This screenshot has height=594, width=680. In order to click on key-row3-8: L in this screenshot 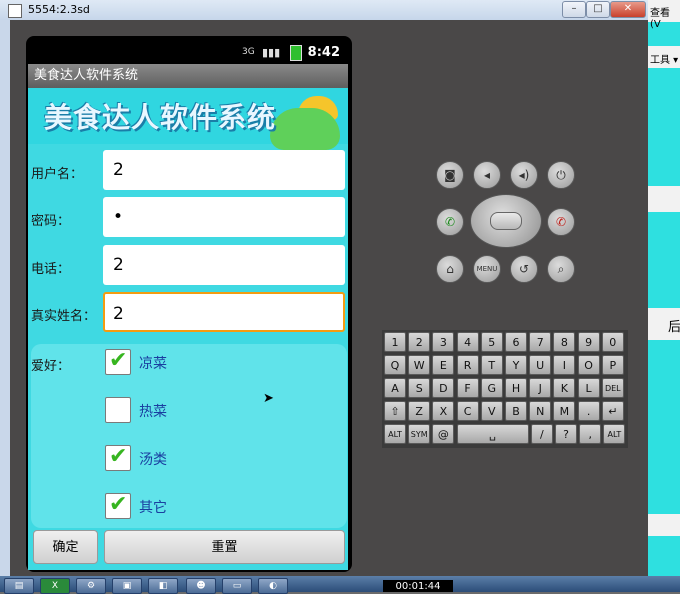, I will do `click(588, 388)`.